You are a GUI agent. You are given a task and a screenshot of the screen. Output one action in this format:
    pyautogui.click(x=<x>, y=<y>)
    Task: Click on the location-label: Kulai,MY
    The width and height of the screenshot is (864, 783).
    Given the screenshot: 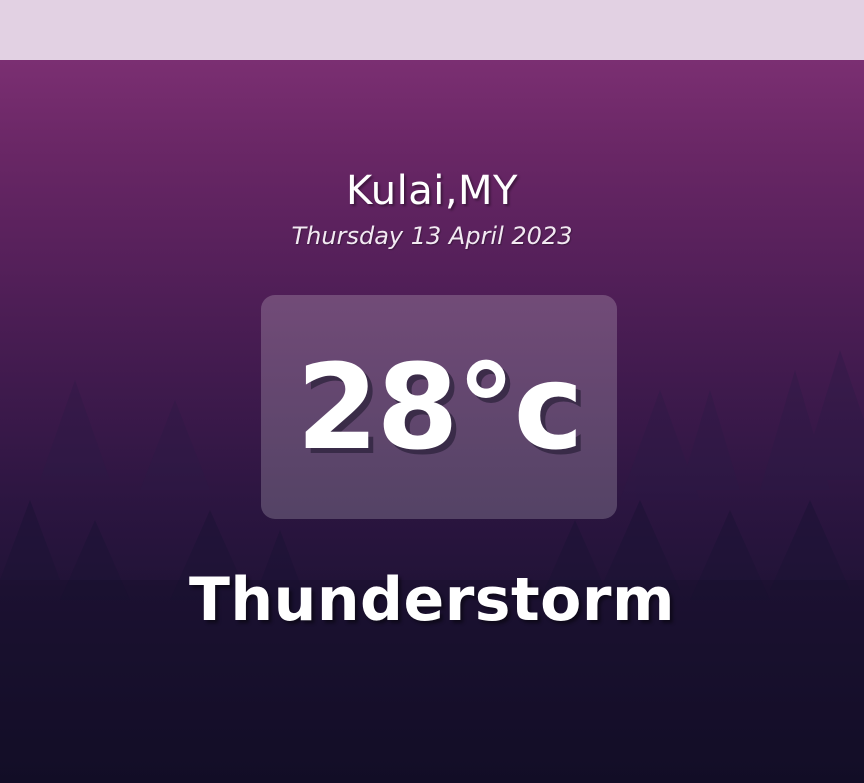 What is the action you would take?
    pyautogui.click(x=432, y=191)
    